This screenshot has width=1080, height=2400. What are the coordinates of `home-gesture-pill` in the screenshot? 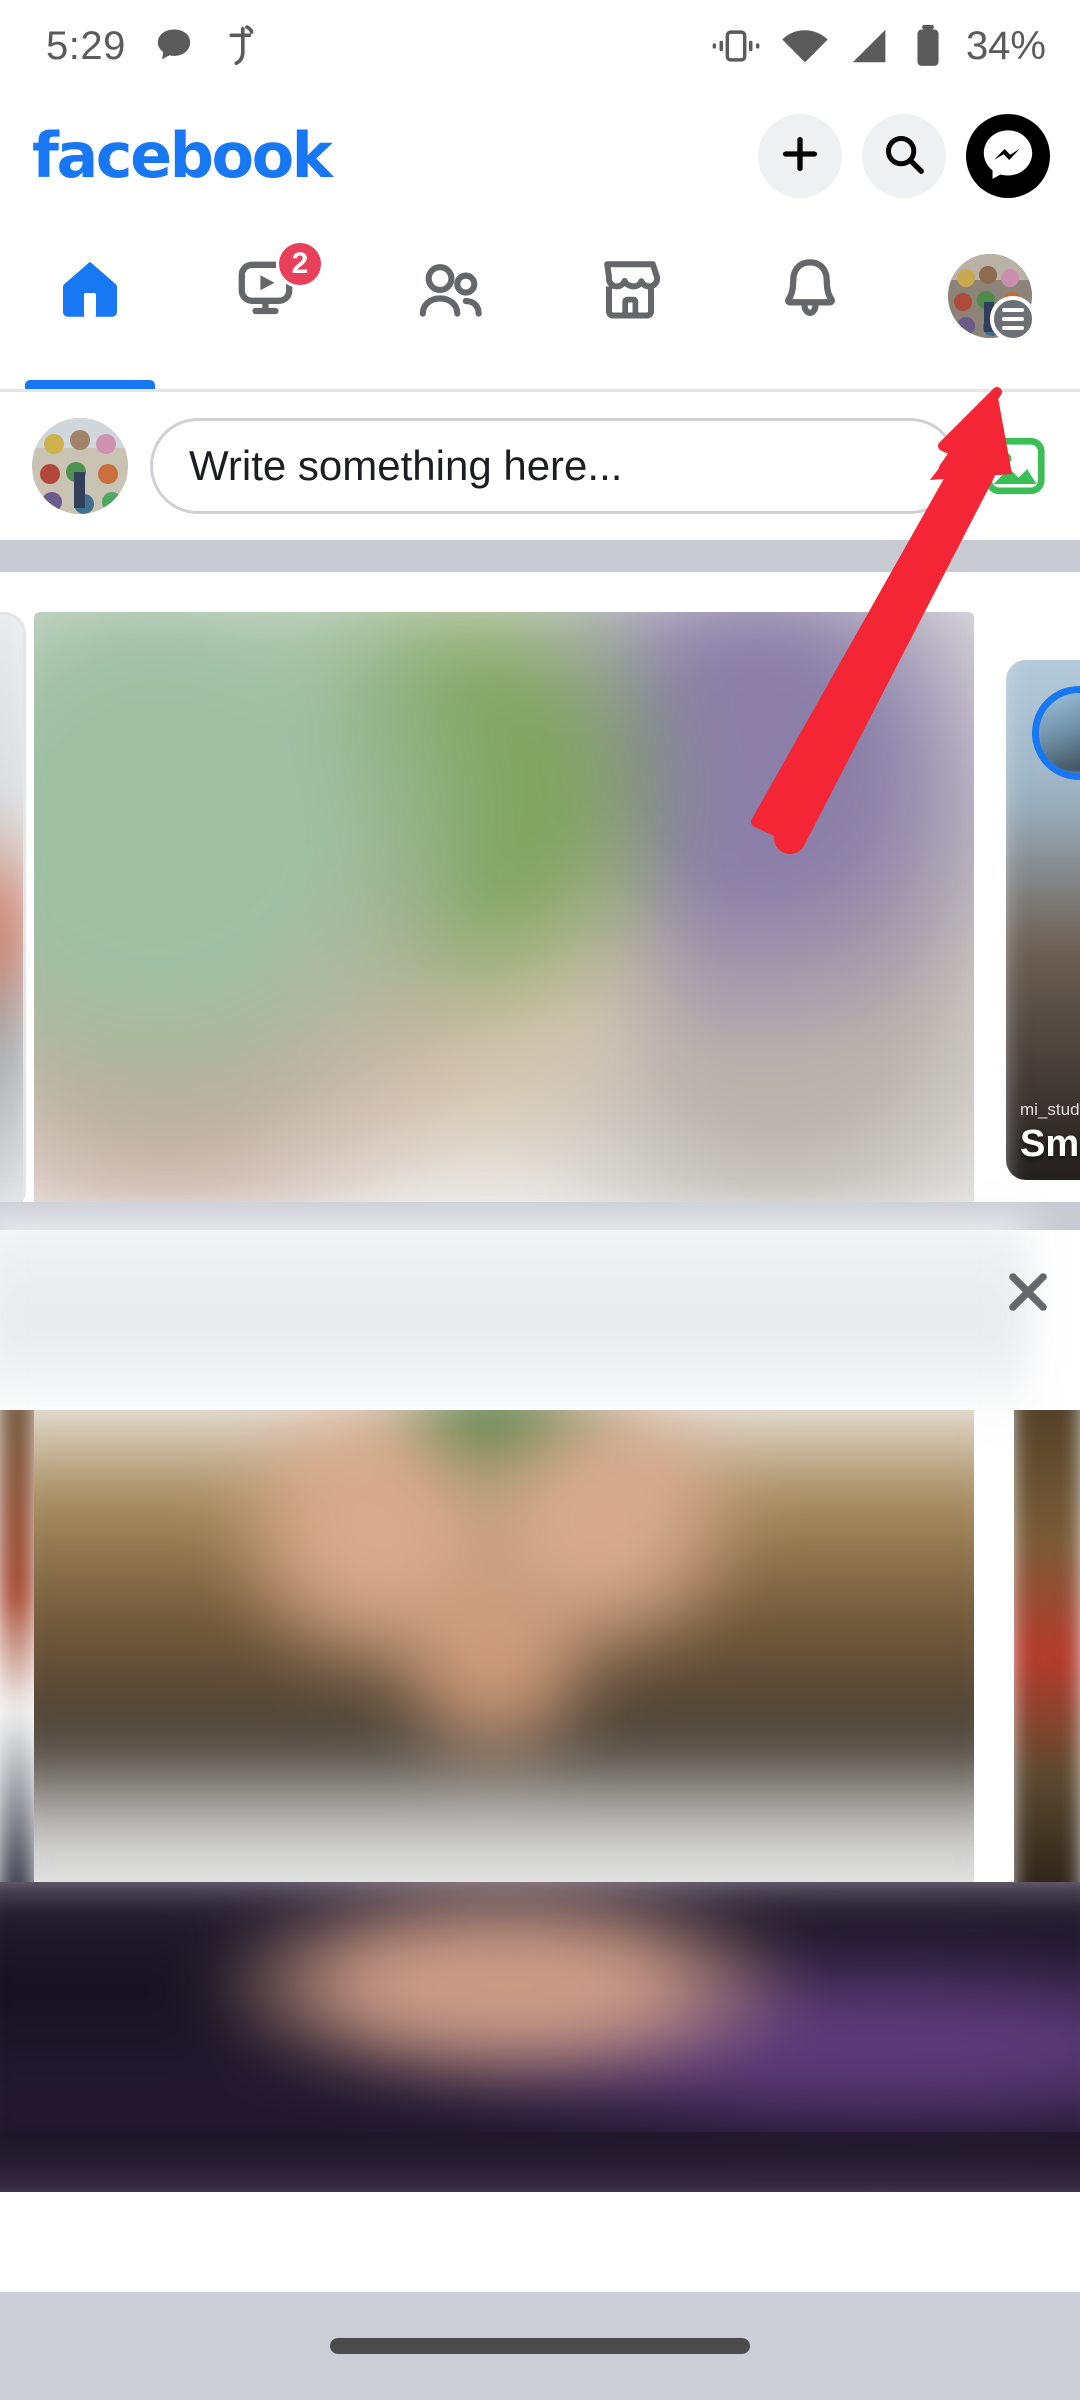 It's located at (540, 2346).